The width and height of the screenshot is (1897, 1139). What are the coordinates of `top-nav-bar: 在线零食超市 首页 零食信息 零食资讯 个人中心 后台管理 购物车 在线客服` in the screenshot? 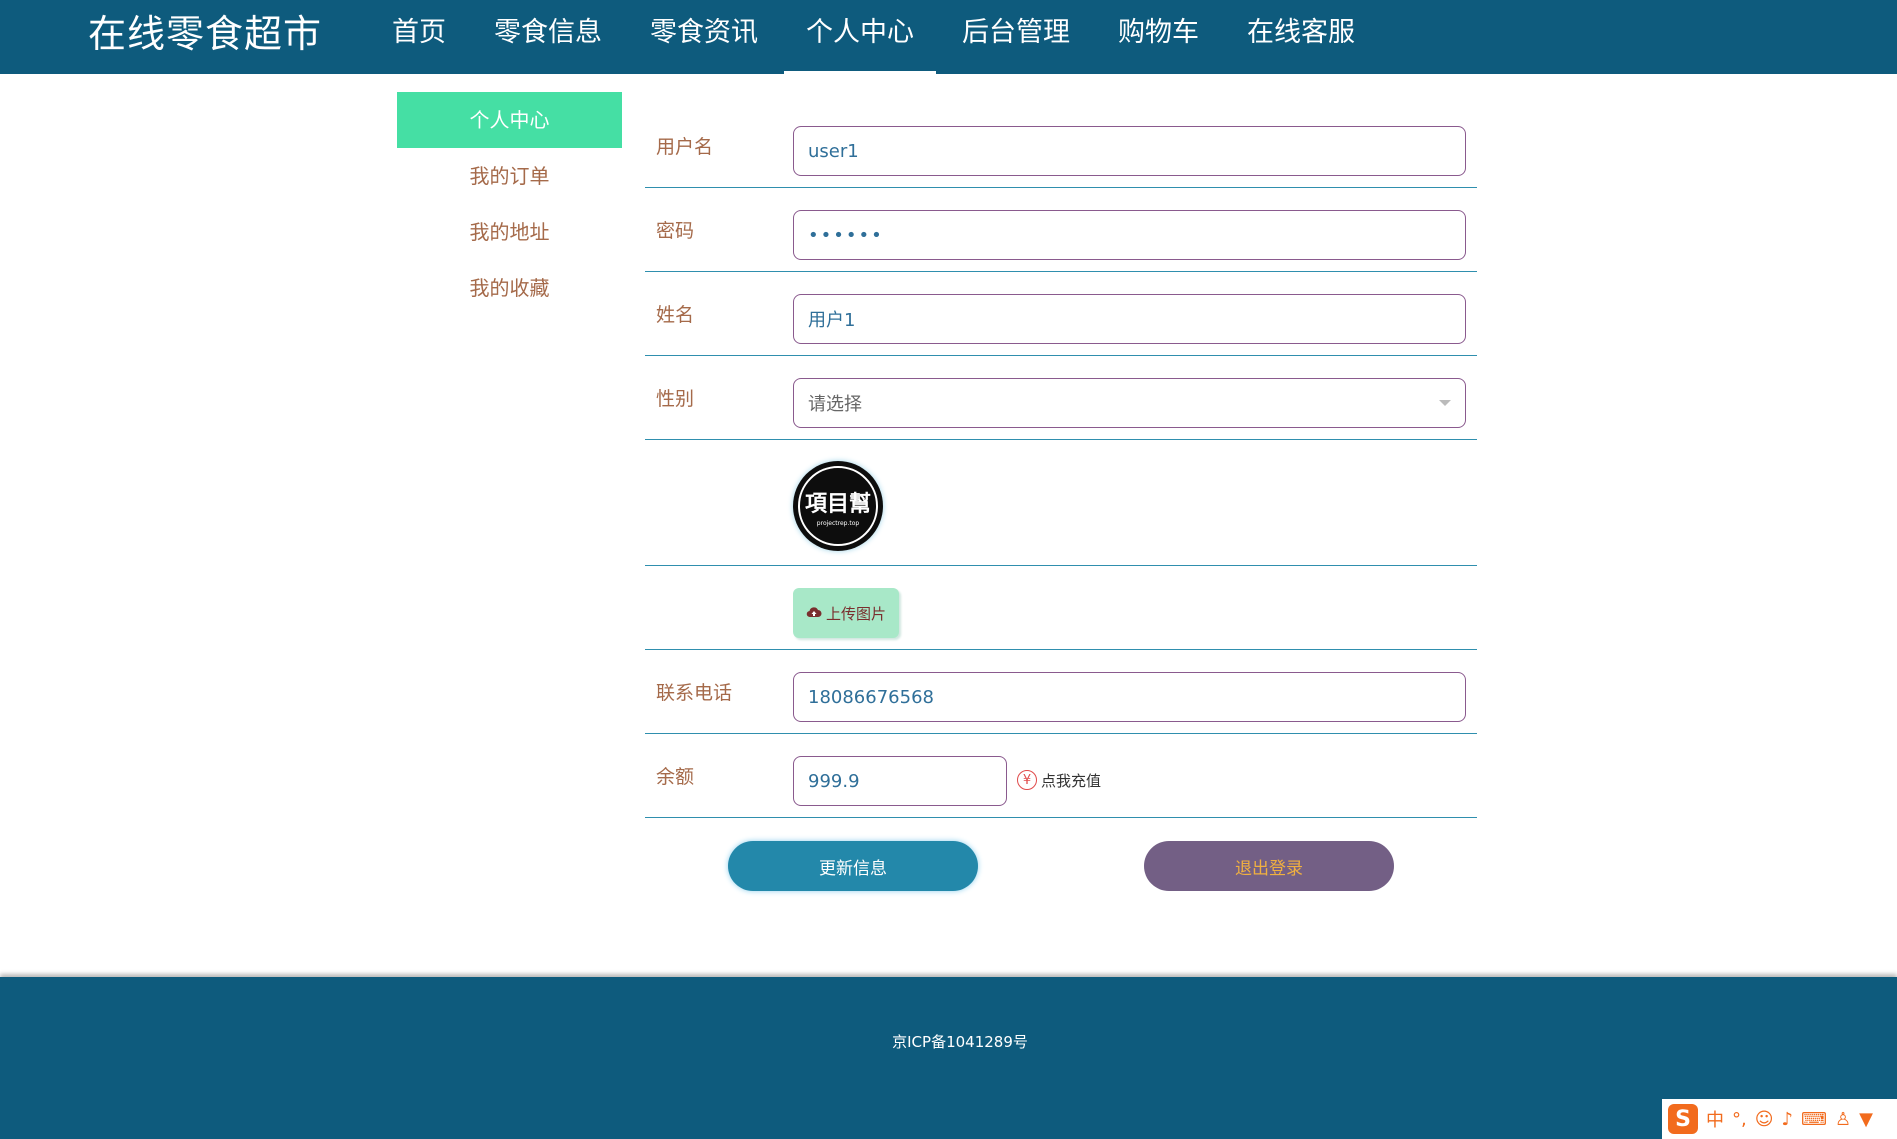 It's located at (948, 37).